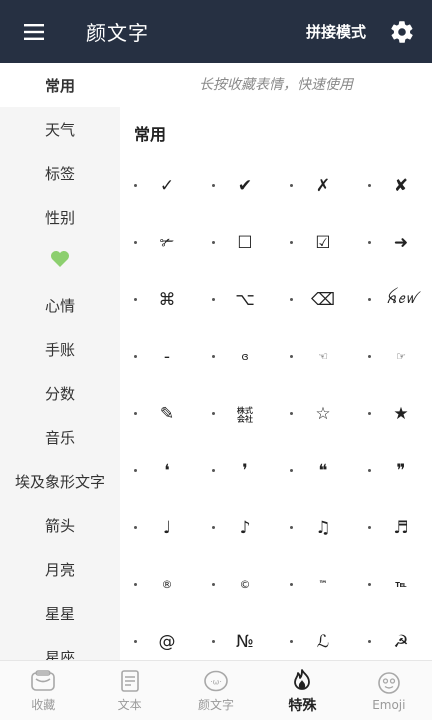 The image size is (432, 720). I want to click on symbol-cell: ✓, so click(159, 185).